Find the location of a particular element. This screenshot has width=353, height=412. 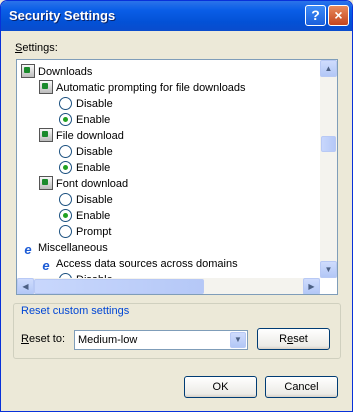

vertical-scroll-thumb is located at coordinates (328, 144).